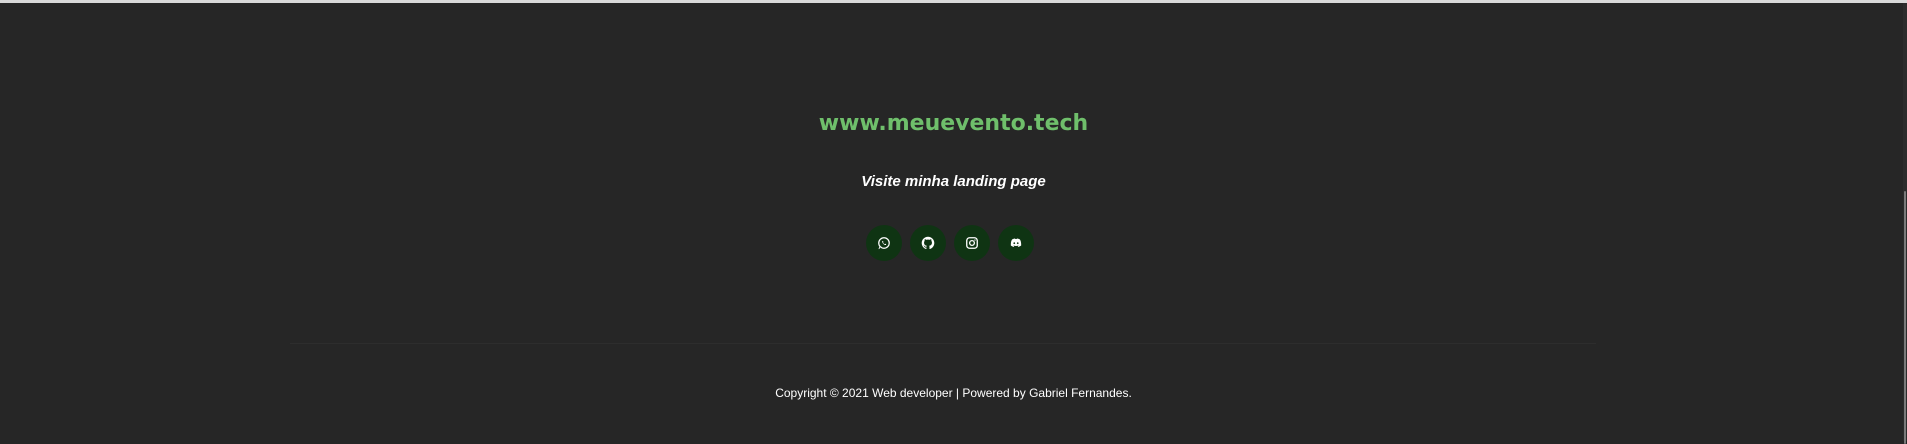 Image resolution: width=1907 pixels, height=444 pixels. I want to click on site-link: www.meuevento.tech, so click(953, 123).